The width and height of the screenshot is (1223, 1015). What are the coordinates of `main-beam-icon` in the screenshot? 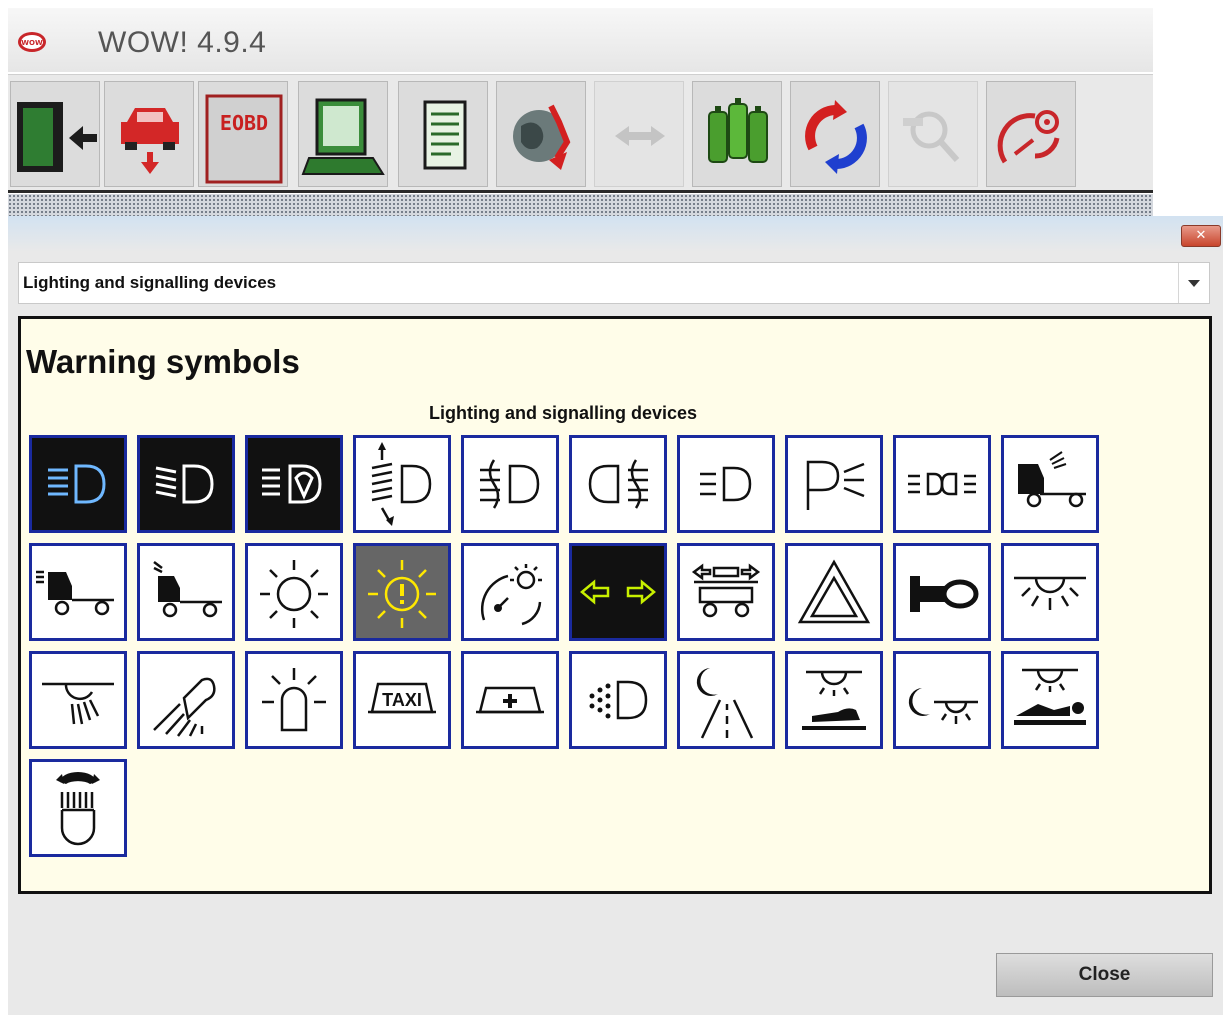 It's located at (78, 484).